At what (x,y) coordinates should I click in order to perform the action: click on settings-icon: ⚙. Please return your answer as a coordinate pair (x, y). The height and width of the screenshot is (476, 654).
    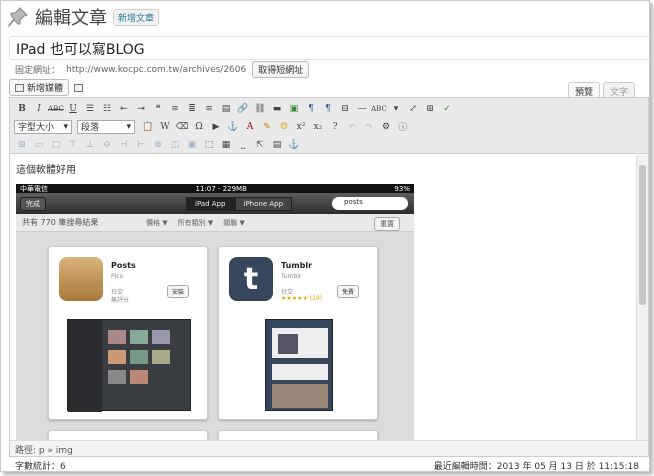
    Looking at the image, I should click on (386, 126).